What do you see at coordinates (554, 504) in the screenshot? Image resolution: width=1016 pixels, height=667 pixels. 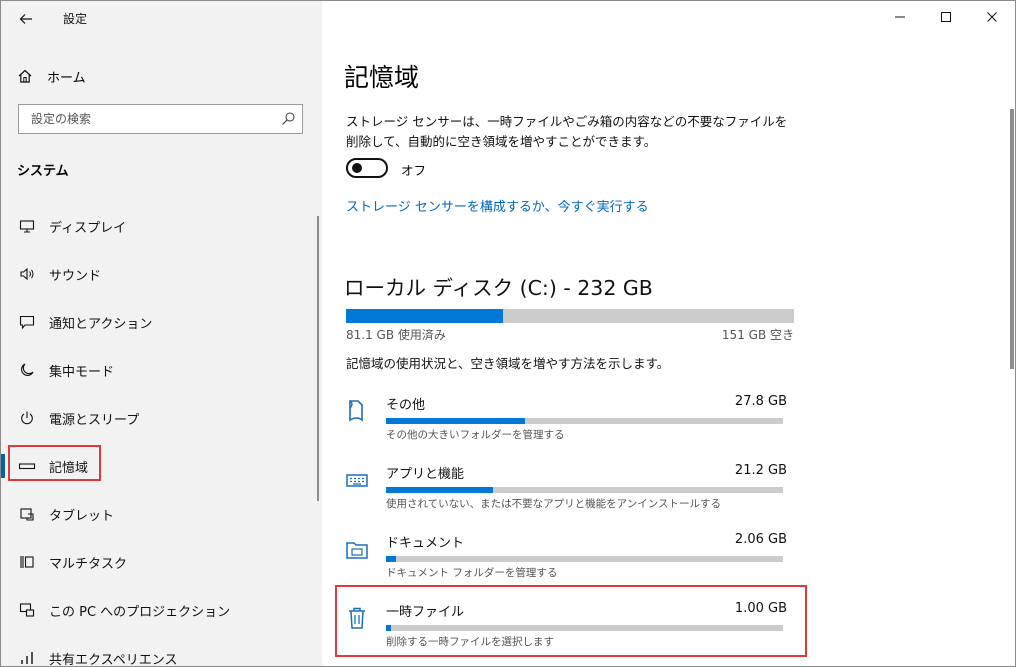 I see `category-description: 使用されていない、または不要なアプリと機能をアンインストールする` at bounding box center [554, 504].